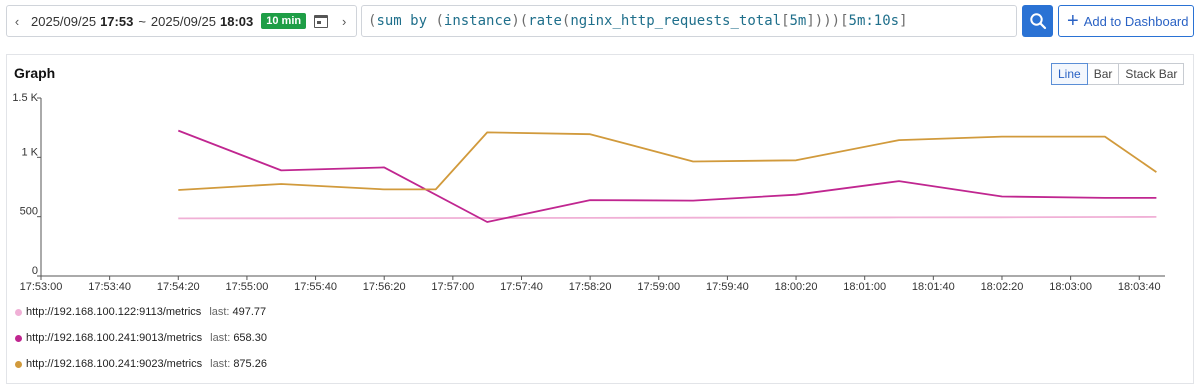 Image resolution: width=1200 pixels, height=390 pixels. Describe the element at coordinates (17, 21) in the screenshot. I see `prev-range-chevron-icon: ‹` at that location.